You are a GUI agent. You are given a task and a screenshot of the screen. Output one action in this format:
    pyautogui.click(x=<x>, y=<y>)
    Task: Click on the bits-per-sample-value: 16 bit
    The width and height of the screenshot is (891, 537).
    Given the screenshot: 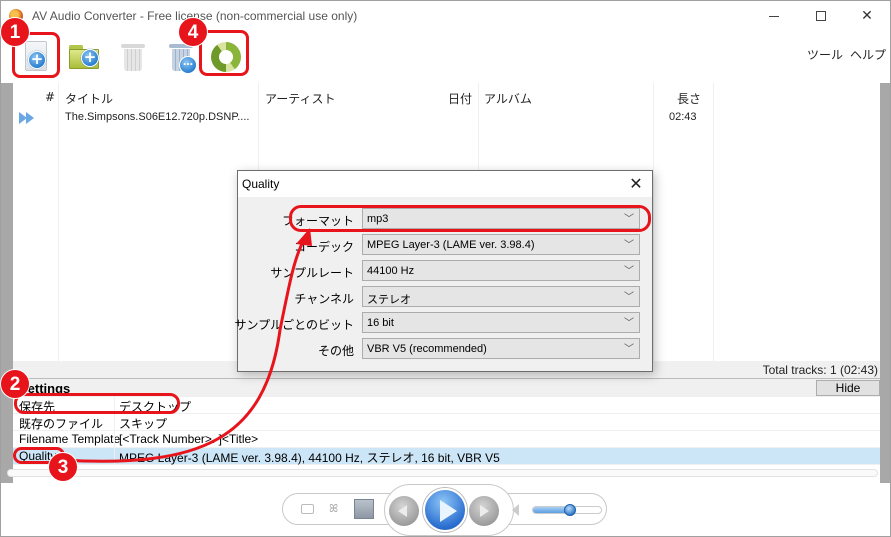 What is the action you would take?
    pyautogui.click(x=380, y=323)
    